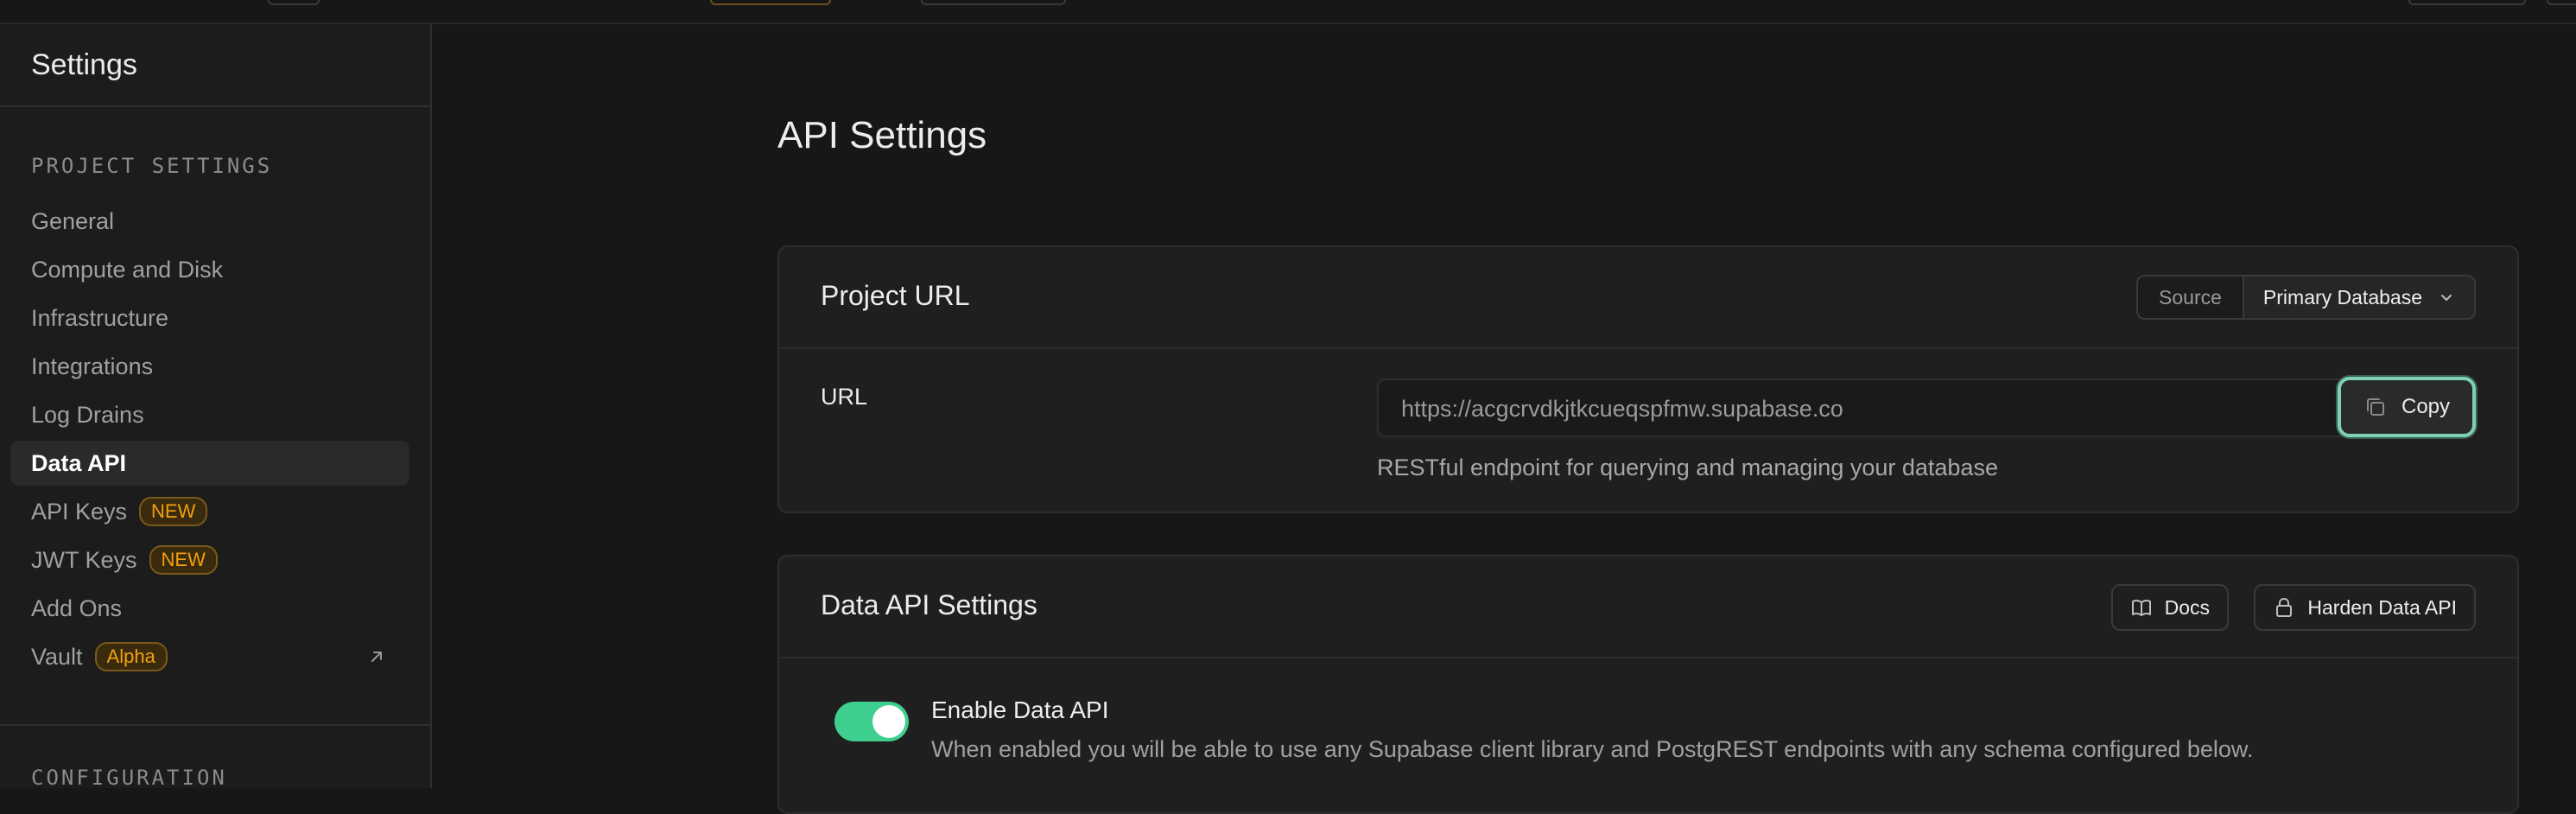  What do you see at coordinates (209, 608) in the screenshot?
I see `sidebar-item-add-ons: Add Ons` at bounding box center [209, 608].